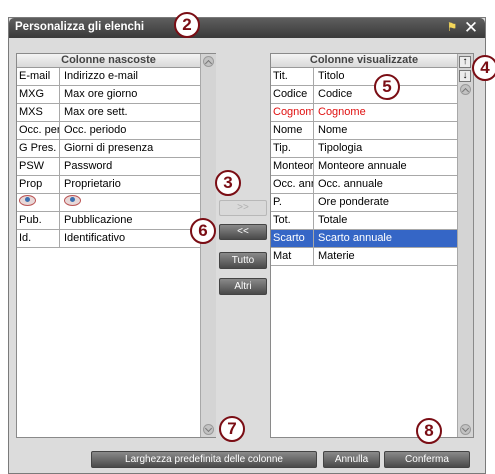  Describe the element at coordinates (292, 238) in the screenshot. I see `column-code: Scarto` at that location.